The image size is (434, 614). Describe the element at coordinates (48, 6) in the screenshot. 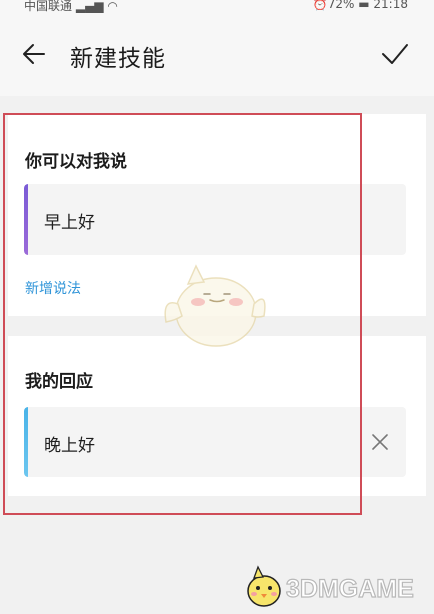

I see `carrier-label: 中国联通` at that location.